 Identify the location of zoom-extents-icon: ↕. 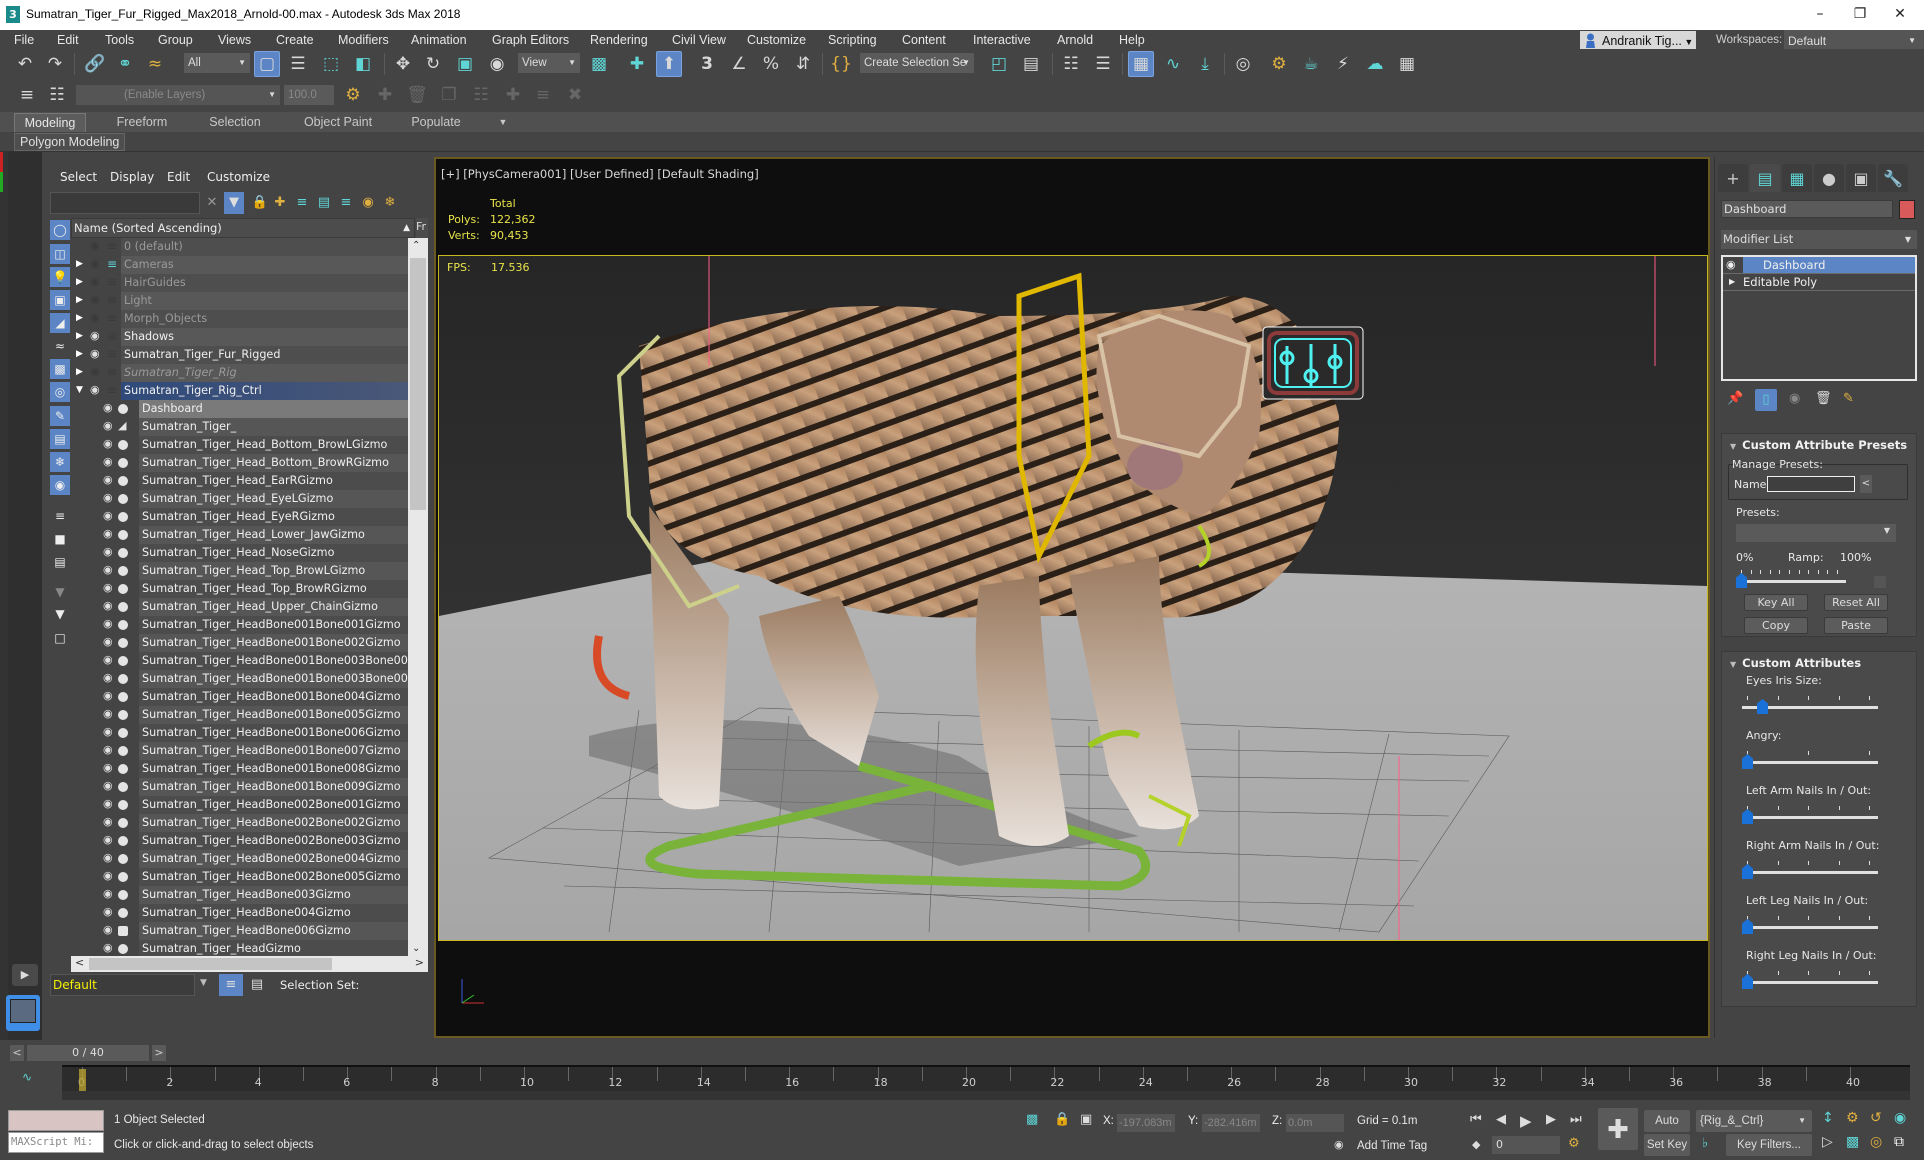
(1828, 1118).